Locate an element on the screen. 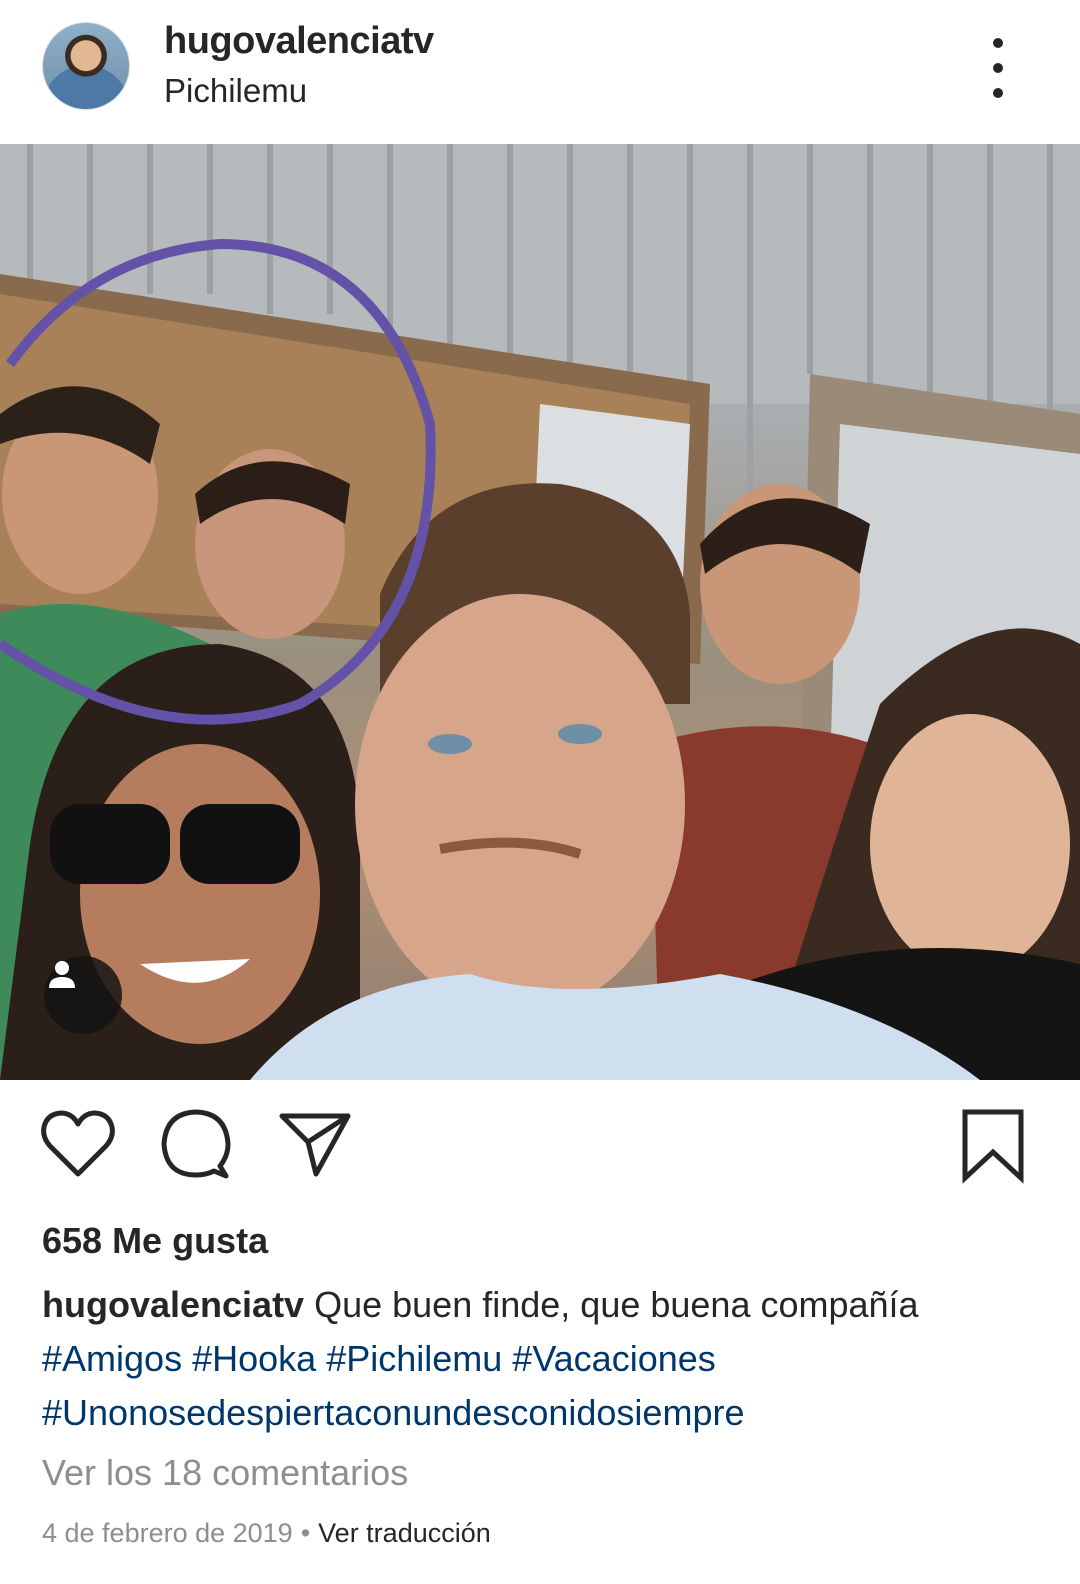 Image resolution: width=1080 pixels, height=1584 pixels. view-comments-link: Ver los 18 comentarios is located at coordinates (225, 1473).